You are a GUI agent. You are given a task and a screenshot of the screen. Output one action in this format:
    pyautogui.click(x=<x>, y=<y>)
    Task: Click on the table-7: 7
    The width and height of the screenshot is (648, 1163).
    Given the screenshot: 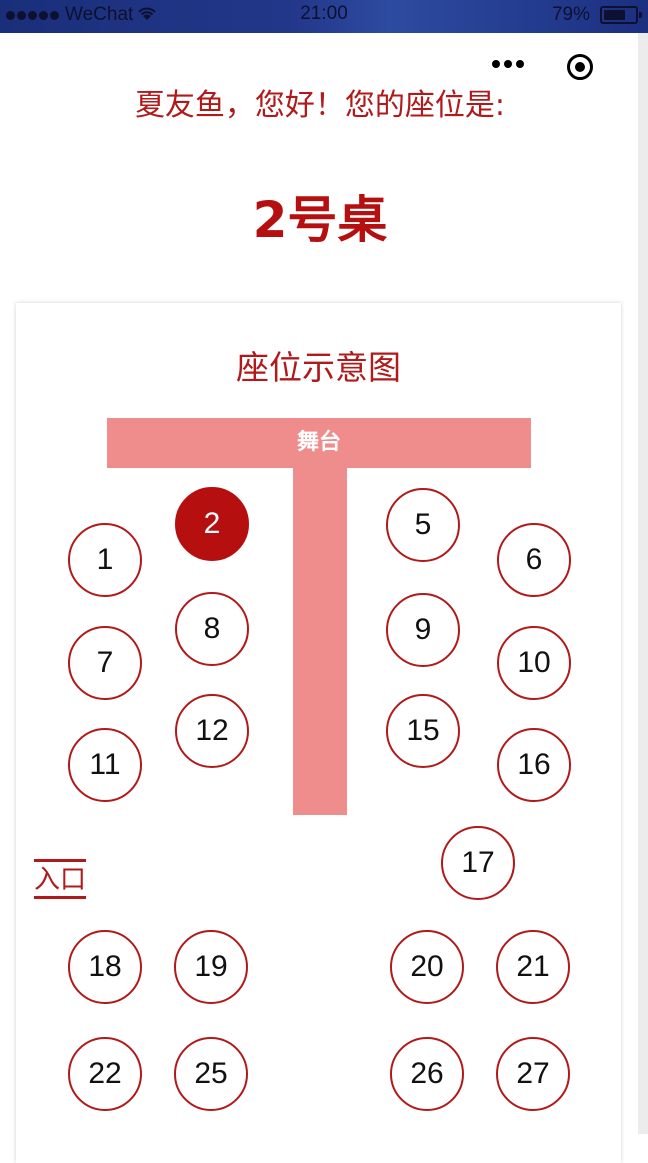 What is the action you would take?
    pyautogui.click(x=105, y=663)
    